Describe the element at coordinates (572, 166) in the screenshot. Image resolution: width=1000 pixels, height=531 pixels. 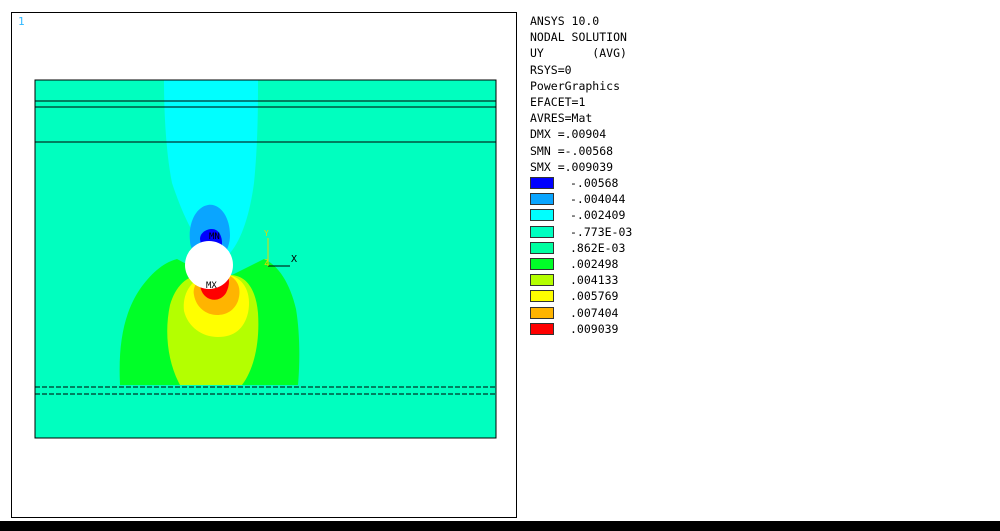
I see `legend-header-line: SMX =.009039` at that location.